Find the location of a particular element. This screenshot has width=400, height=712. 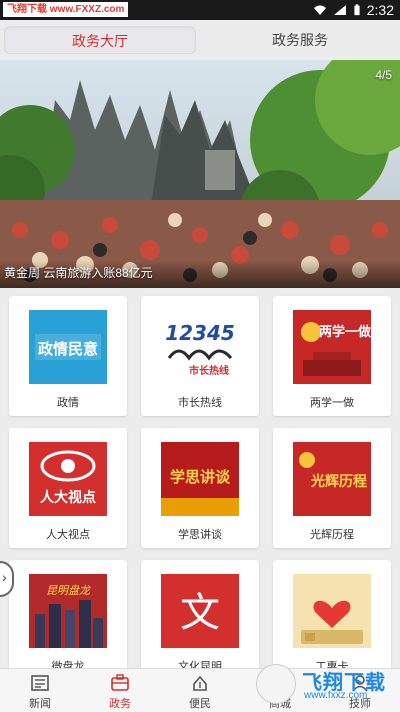

signal-icon is located at coordinates (339, 10).